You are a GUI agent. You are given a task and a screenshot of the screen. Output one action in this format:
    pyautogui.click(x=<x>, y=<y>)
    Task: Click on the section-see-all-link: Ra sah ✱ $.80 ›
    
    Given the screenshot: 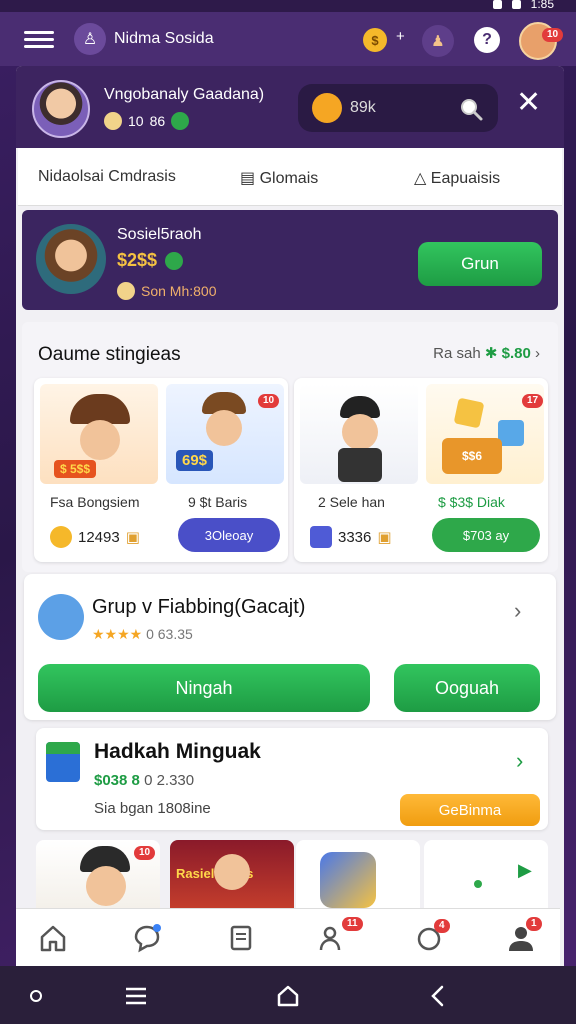 What is the action you would take?
    pyautogui.click(x=486, y=353)
    